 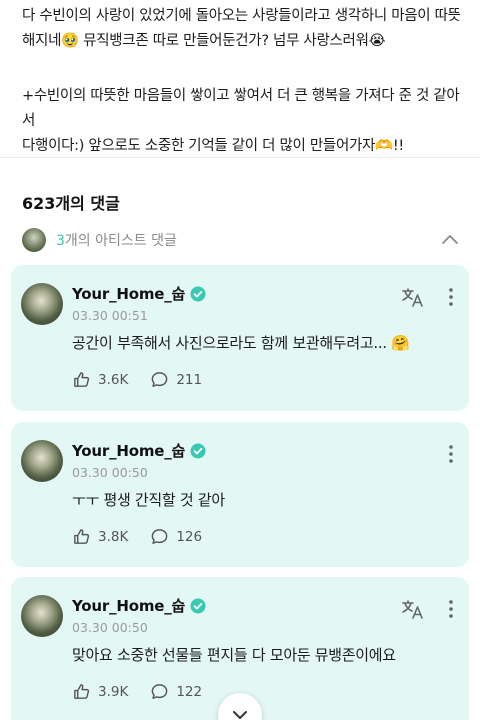 I want to click on artist-comments-label: 3개의 아티스트 댓글, so click(x=116, y=240).